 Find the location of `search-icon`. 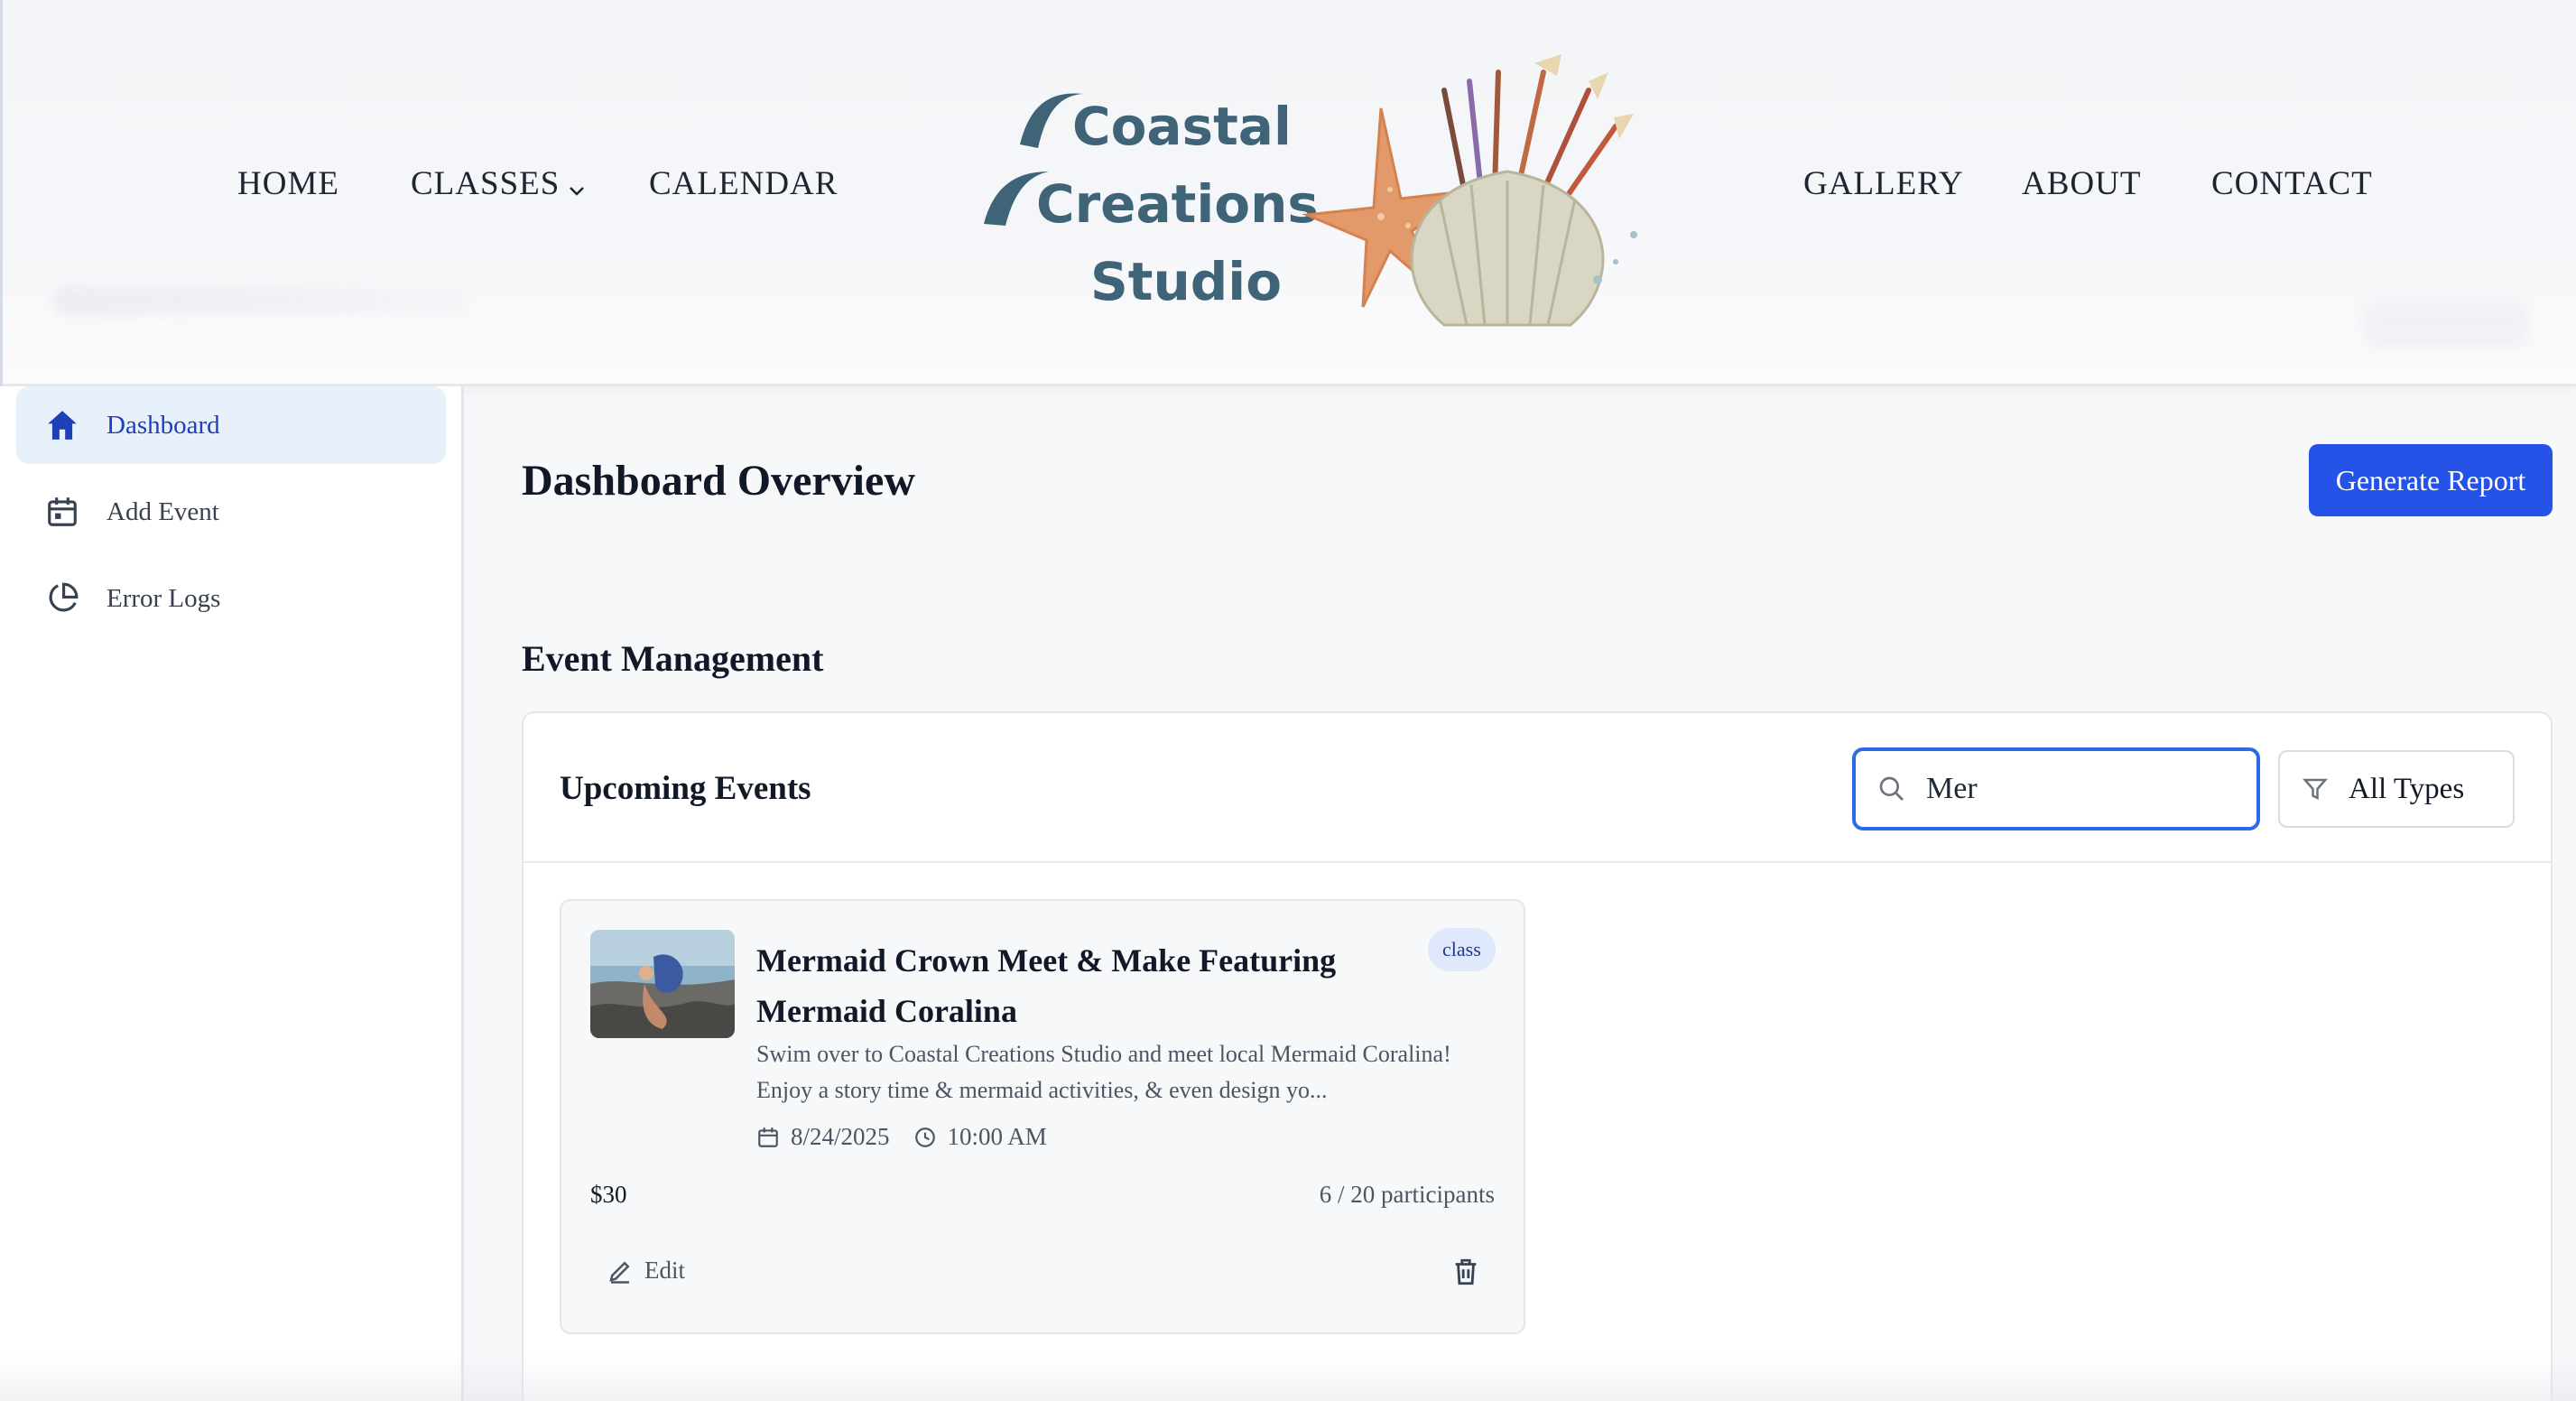

search-icon is located at coordinates (1891, 788).